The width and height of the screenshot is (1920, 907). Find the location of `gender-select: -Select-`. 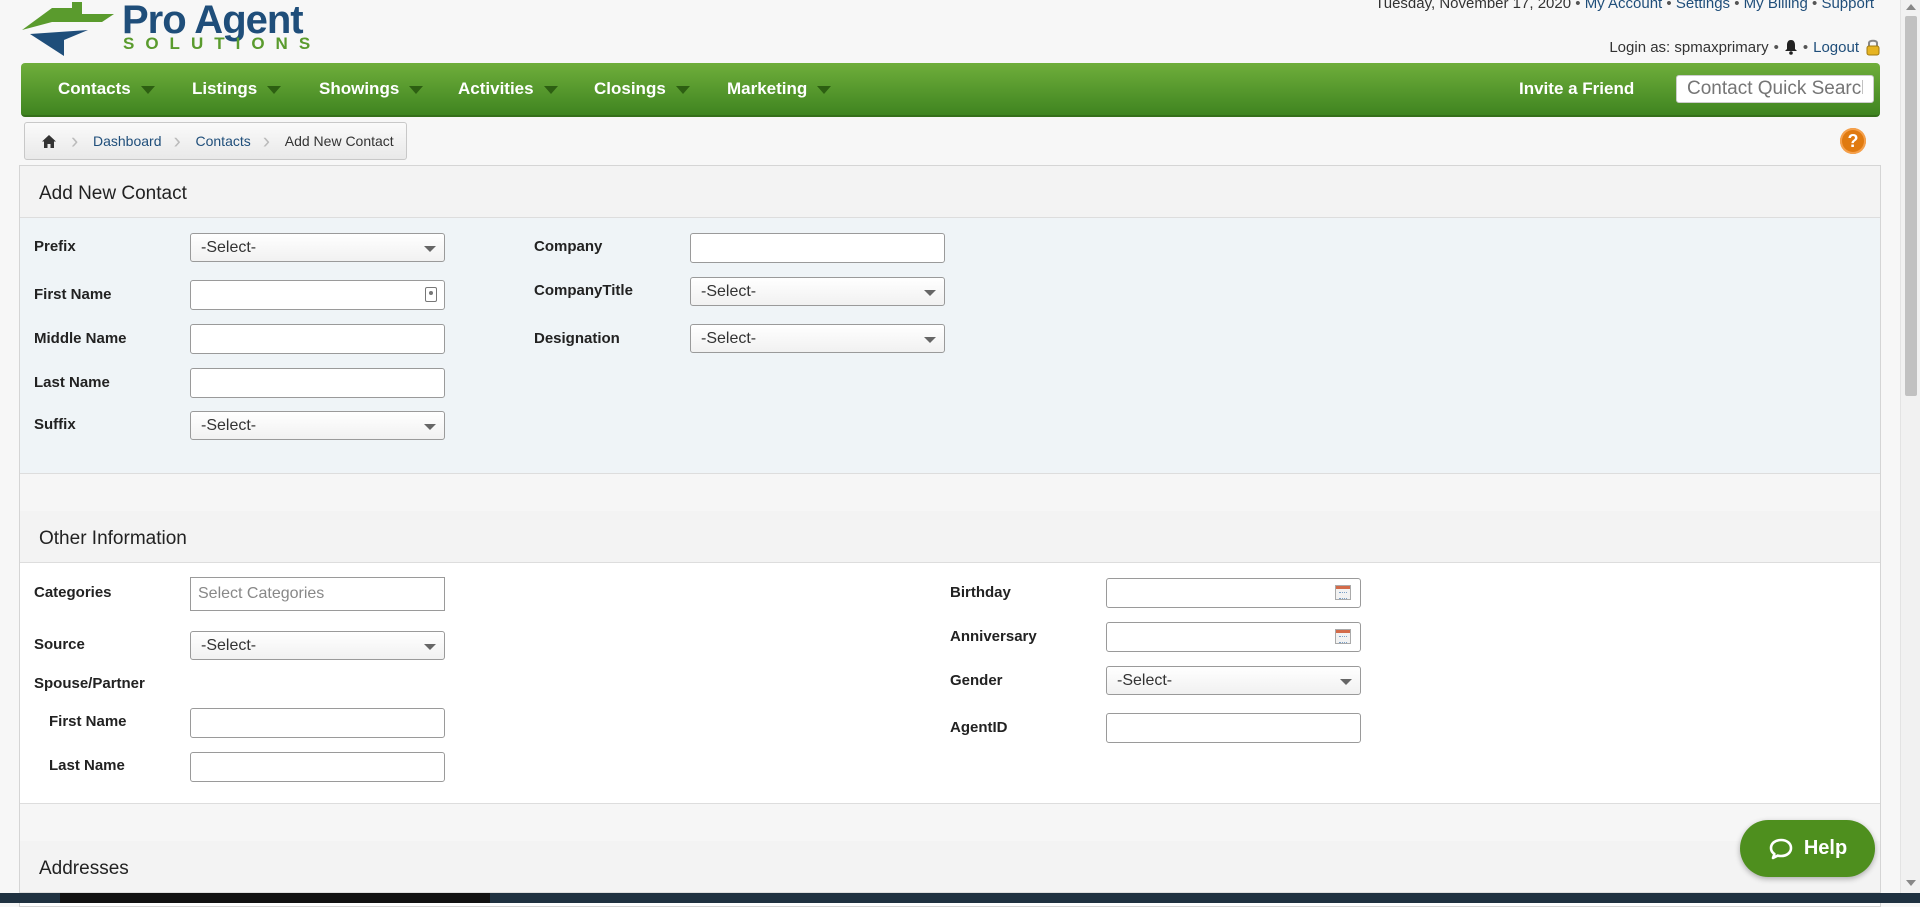

gender-select: -Select- is located at coordinates (1233, 680).